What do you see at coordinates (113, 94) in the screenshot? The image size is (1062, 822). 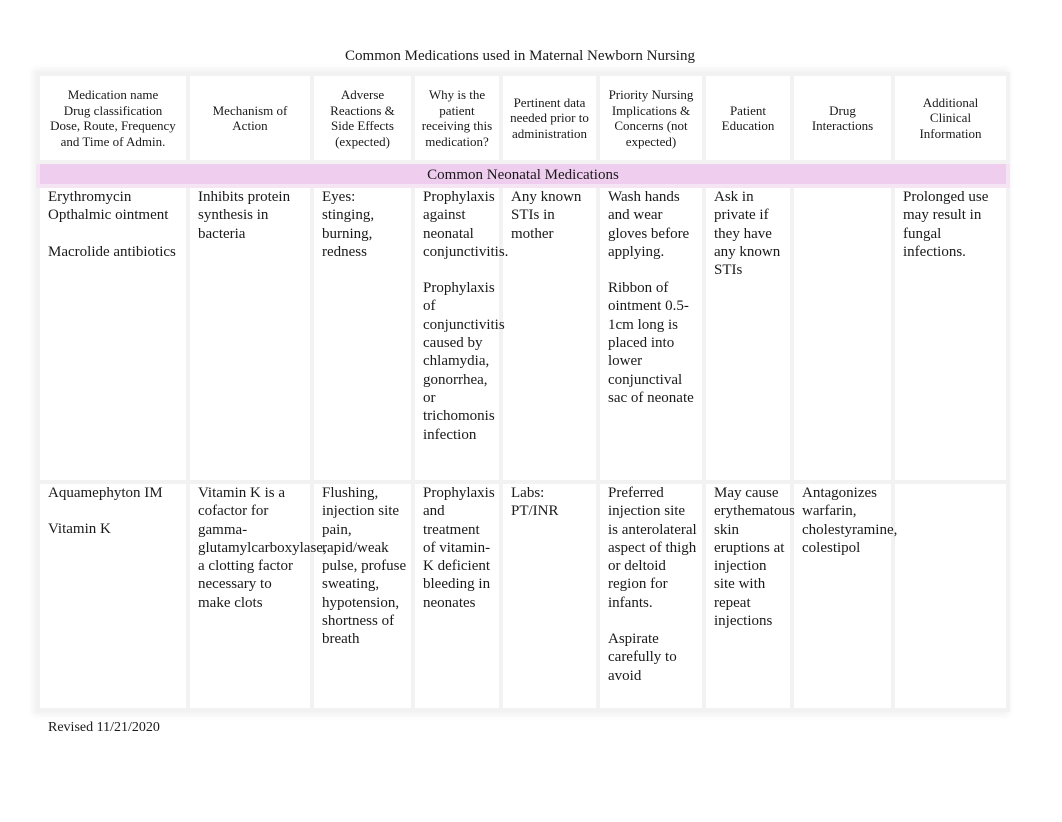 I see `header-line: Medication name` at bounding box center [113, 94].